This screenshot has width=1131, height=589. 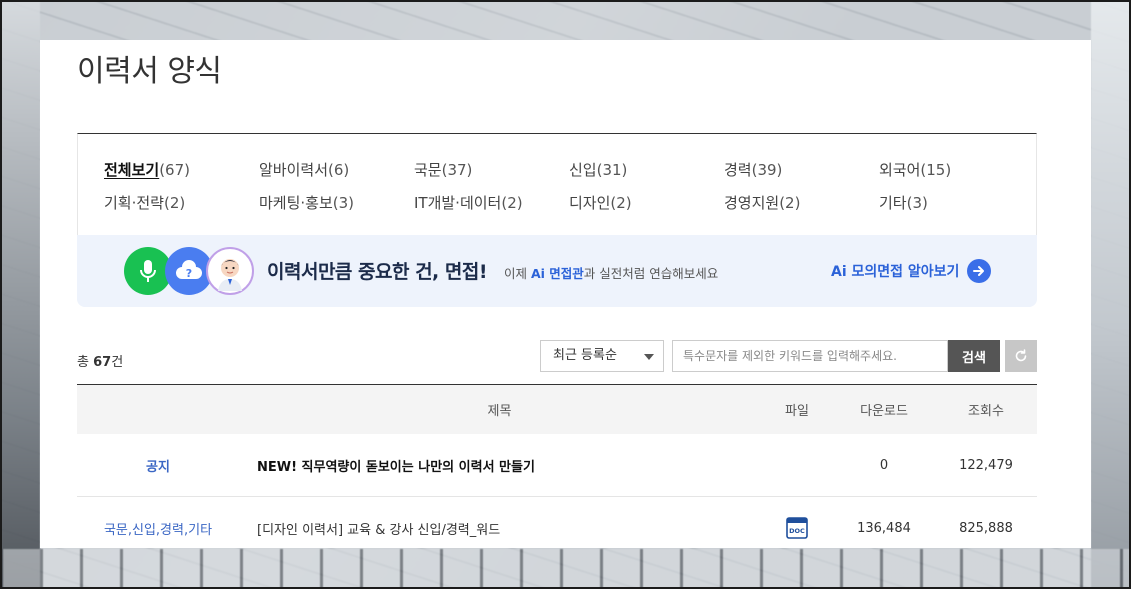 What do you see at coordinates (884, 522) in the screenshot?
I see `row-downloads: 136,484` at bounding box center [884, 522].